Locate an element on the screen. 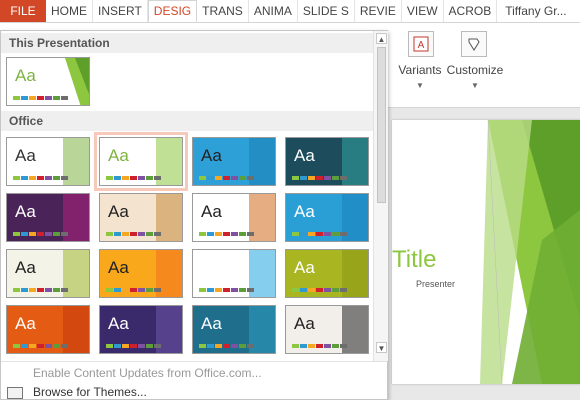 The height and width of the screenshot is (400, 580). format-background-button: A is located at coordinates (421, 47).